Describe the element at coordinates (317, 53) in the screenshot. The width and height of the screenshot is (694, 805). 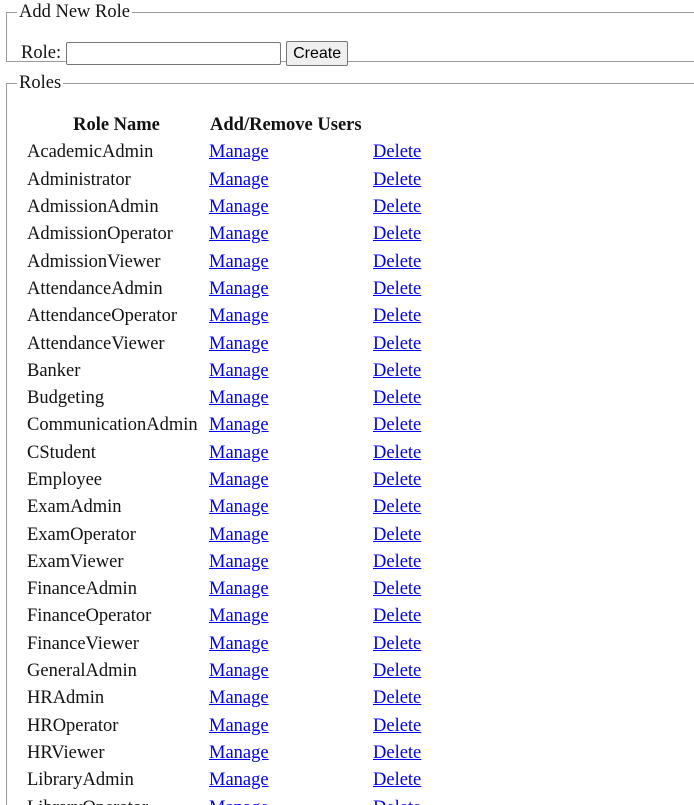
I see `create-button: Create` at that location.